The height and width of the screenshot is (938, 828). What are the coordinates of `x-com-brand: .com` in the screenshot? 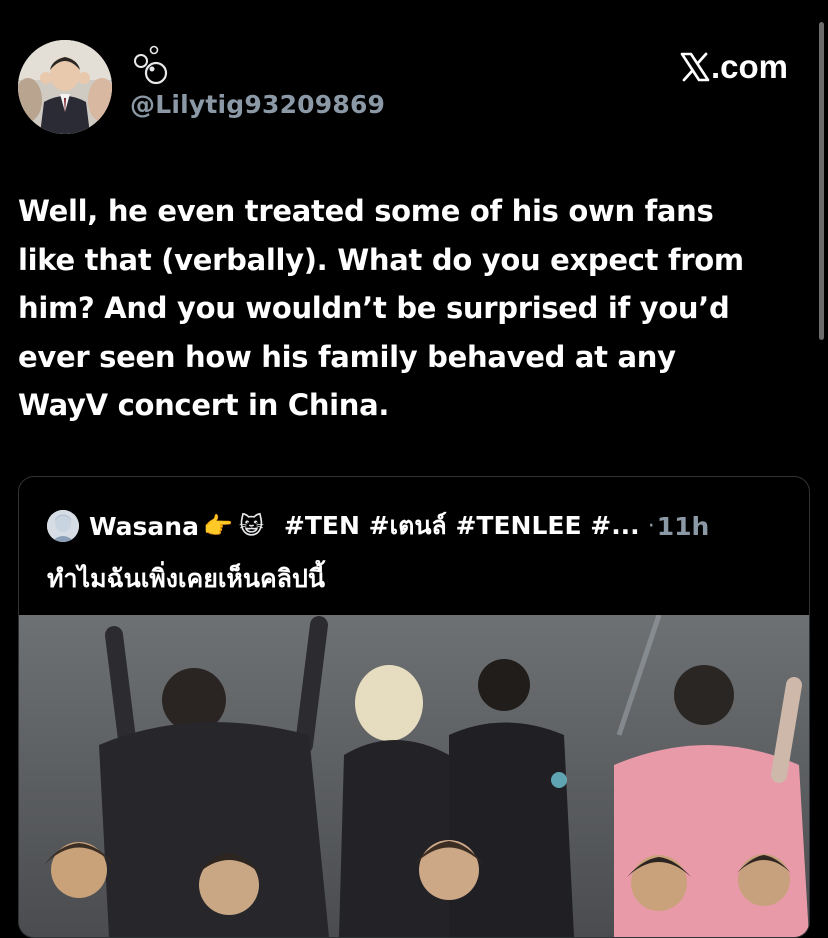 It's located at (734, 67).